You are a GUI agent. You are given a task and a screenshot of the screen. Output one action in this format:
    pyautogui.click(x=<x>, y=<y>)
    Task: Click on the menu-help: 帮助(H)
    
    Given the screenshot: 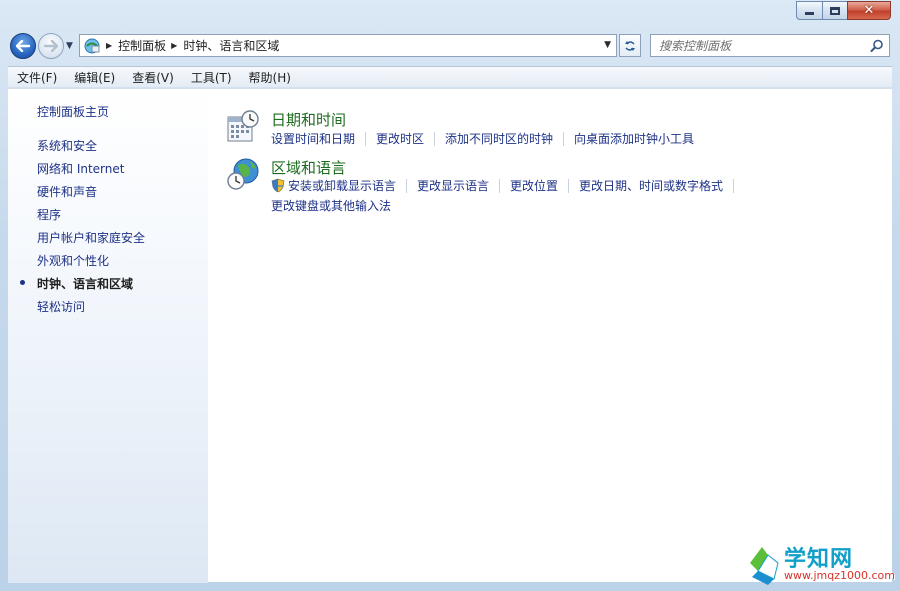 What is the action you would take?
    pyautogui.click(x=269, y=77)
    